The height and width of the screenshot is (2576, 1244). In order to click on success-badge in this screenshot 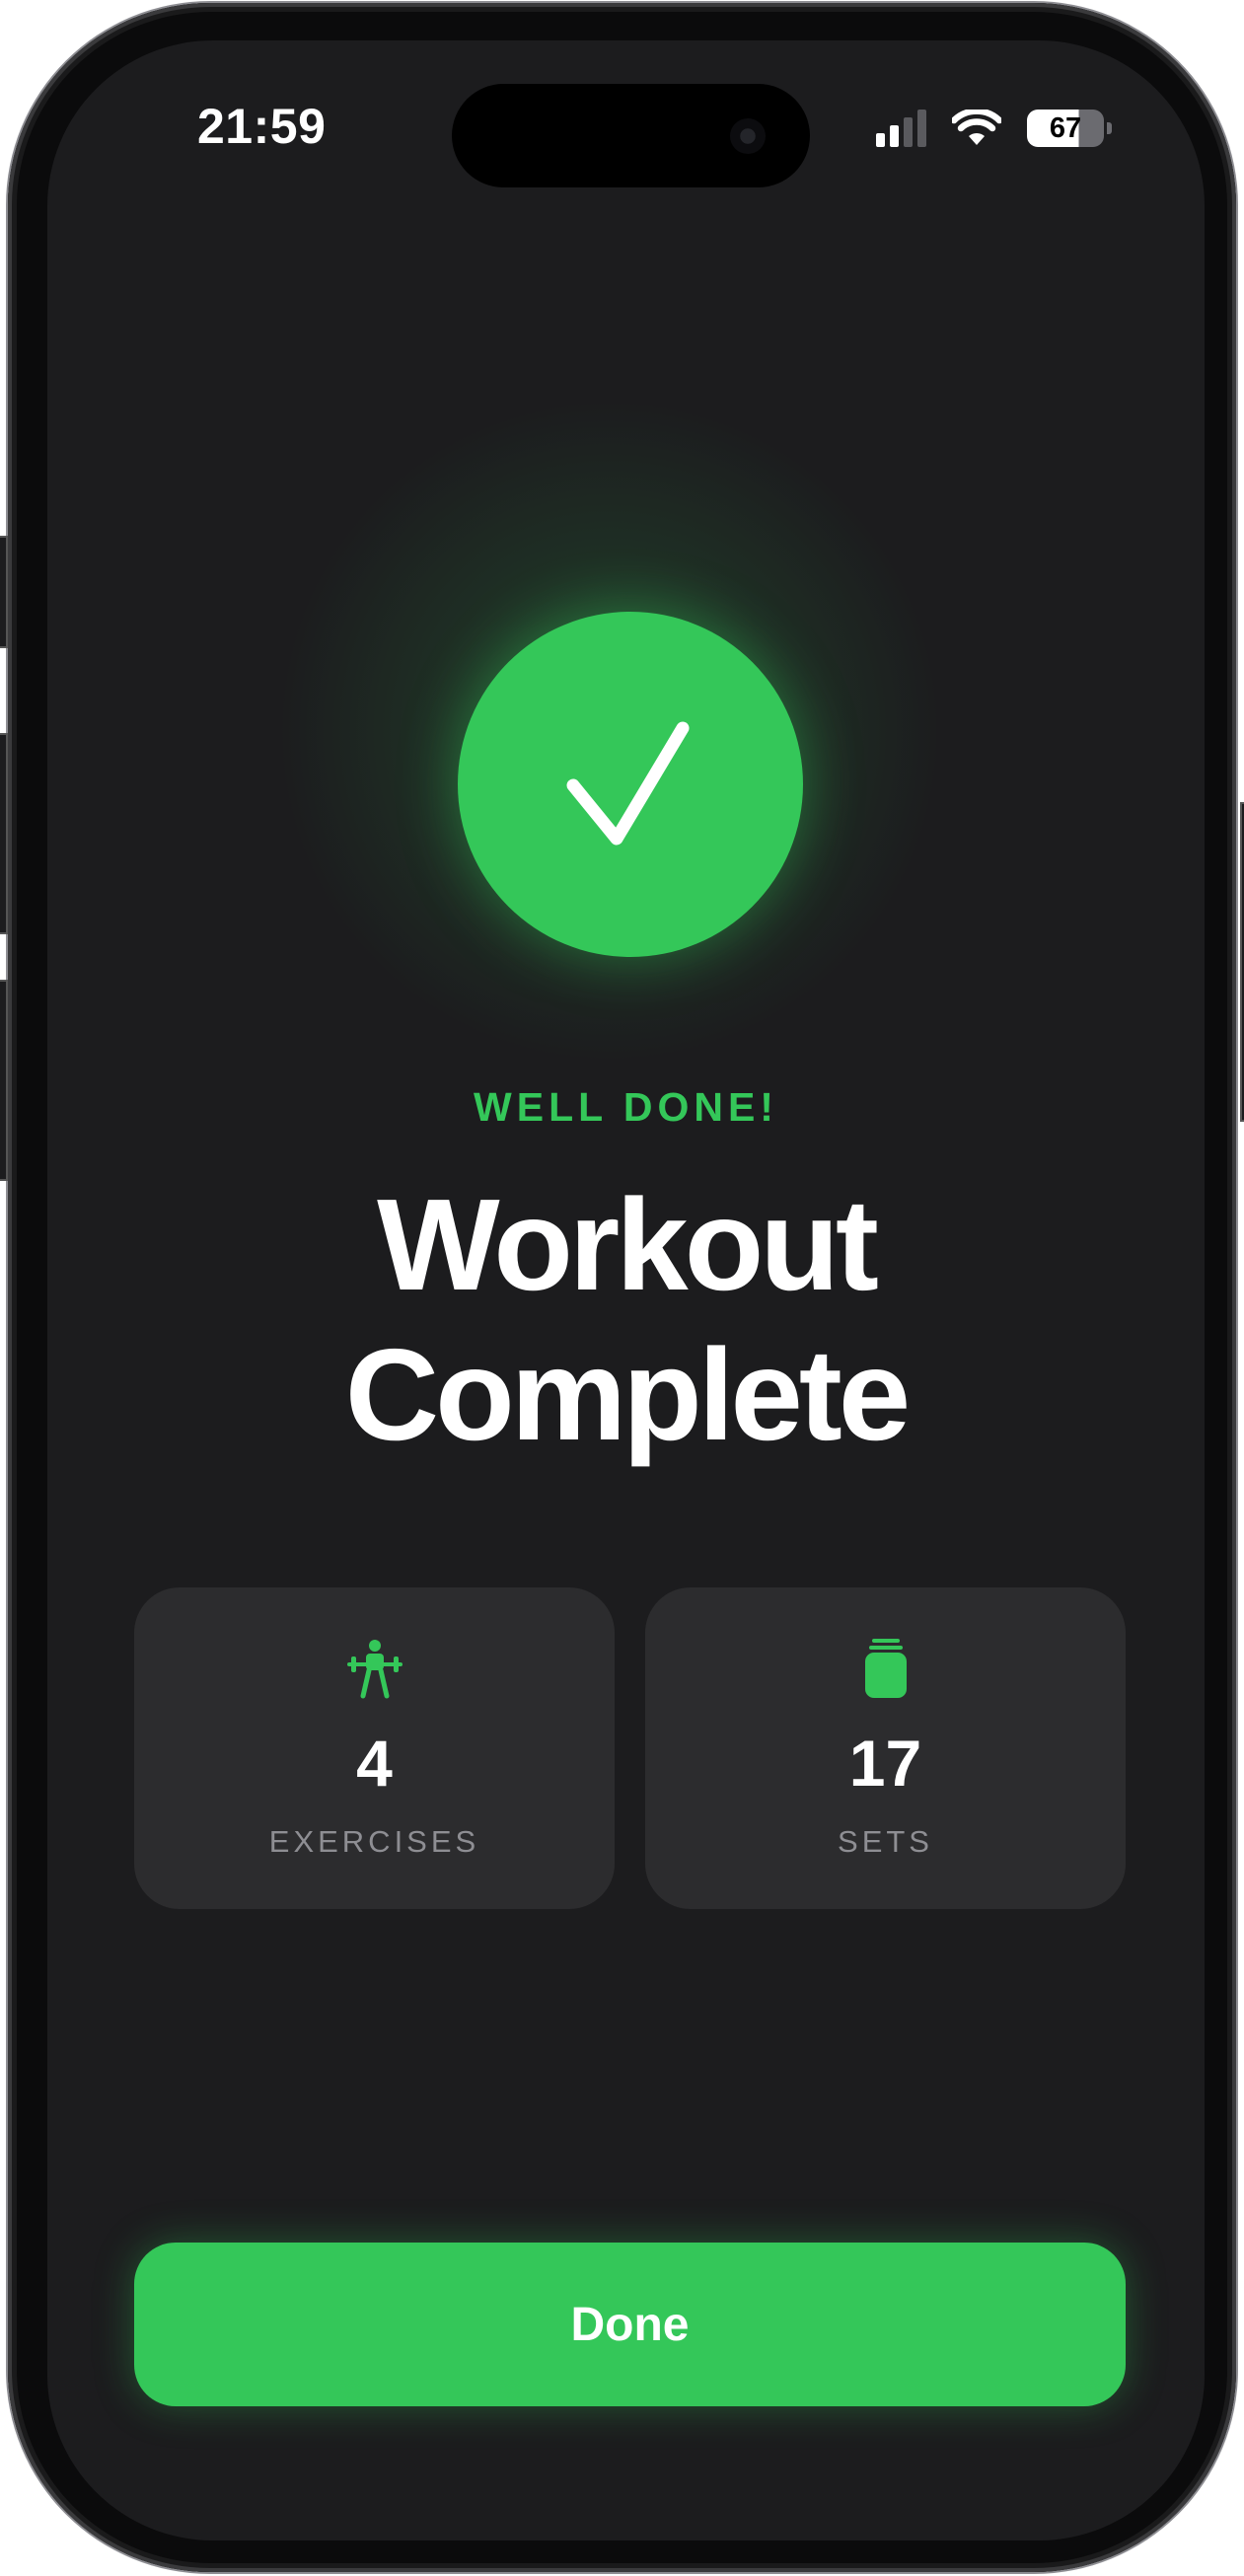, I will do `click(630, 784)`.